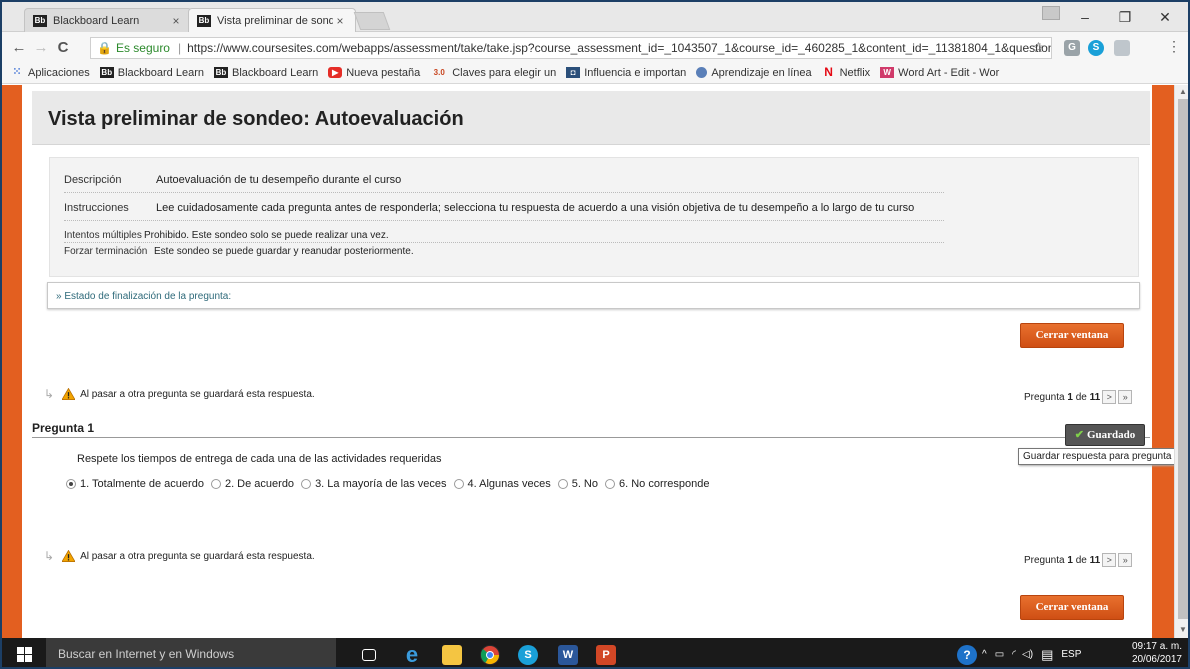 The image size is (1190, 669). Describe the element at coordinates (412, 655) in the screenshot. I see `edge-icon: e` at that location.